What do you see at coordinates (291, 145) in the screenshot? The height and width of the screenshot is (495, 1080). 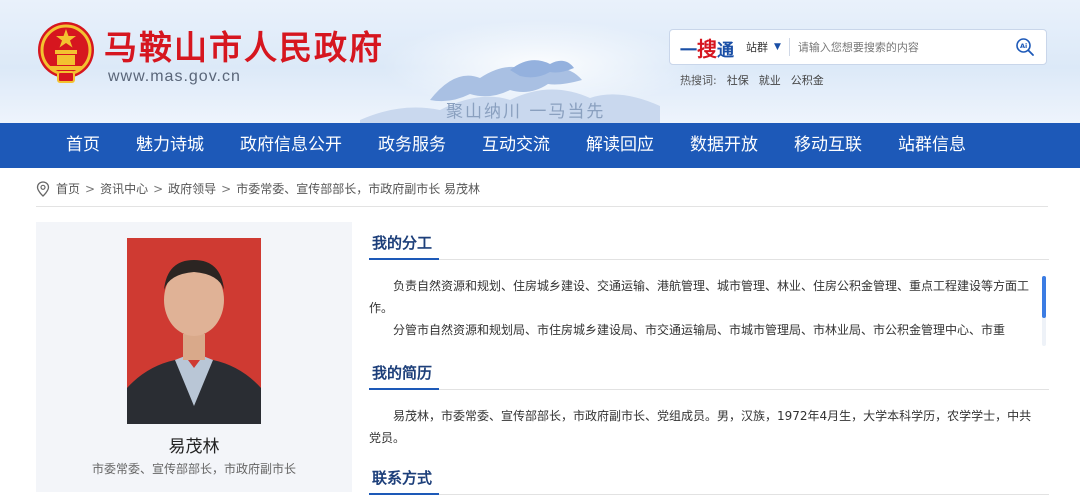 I see `nav-item-gov-info: 政府信息公开` at bounding box center [291, 145].